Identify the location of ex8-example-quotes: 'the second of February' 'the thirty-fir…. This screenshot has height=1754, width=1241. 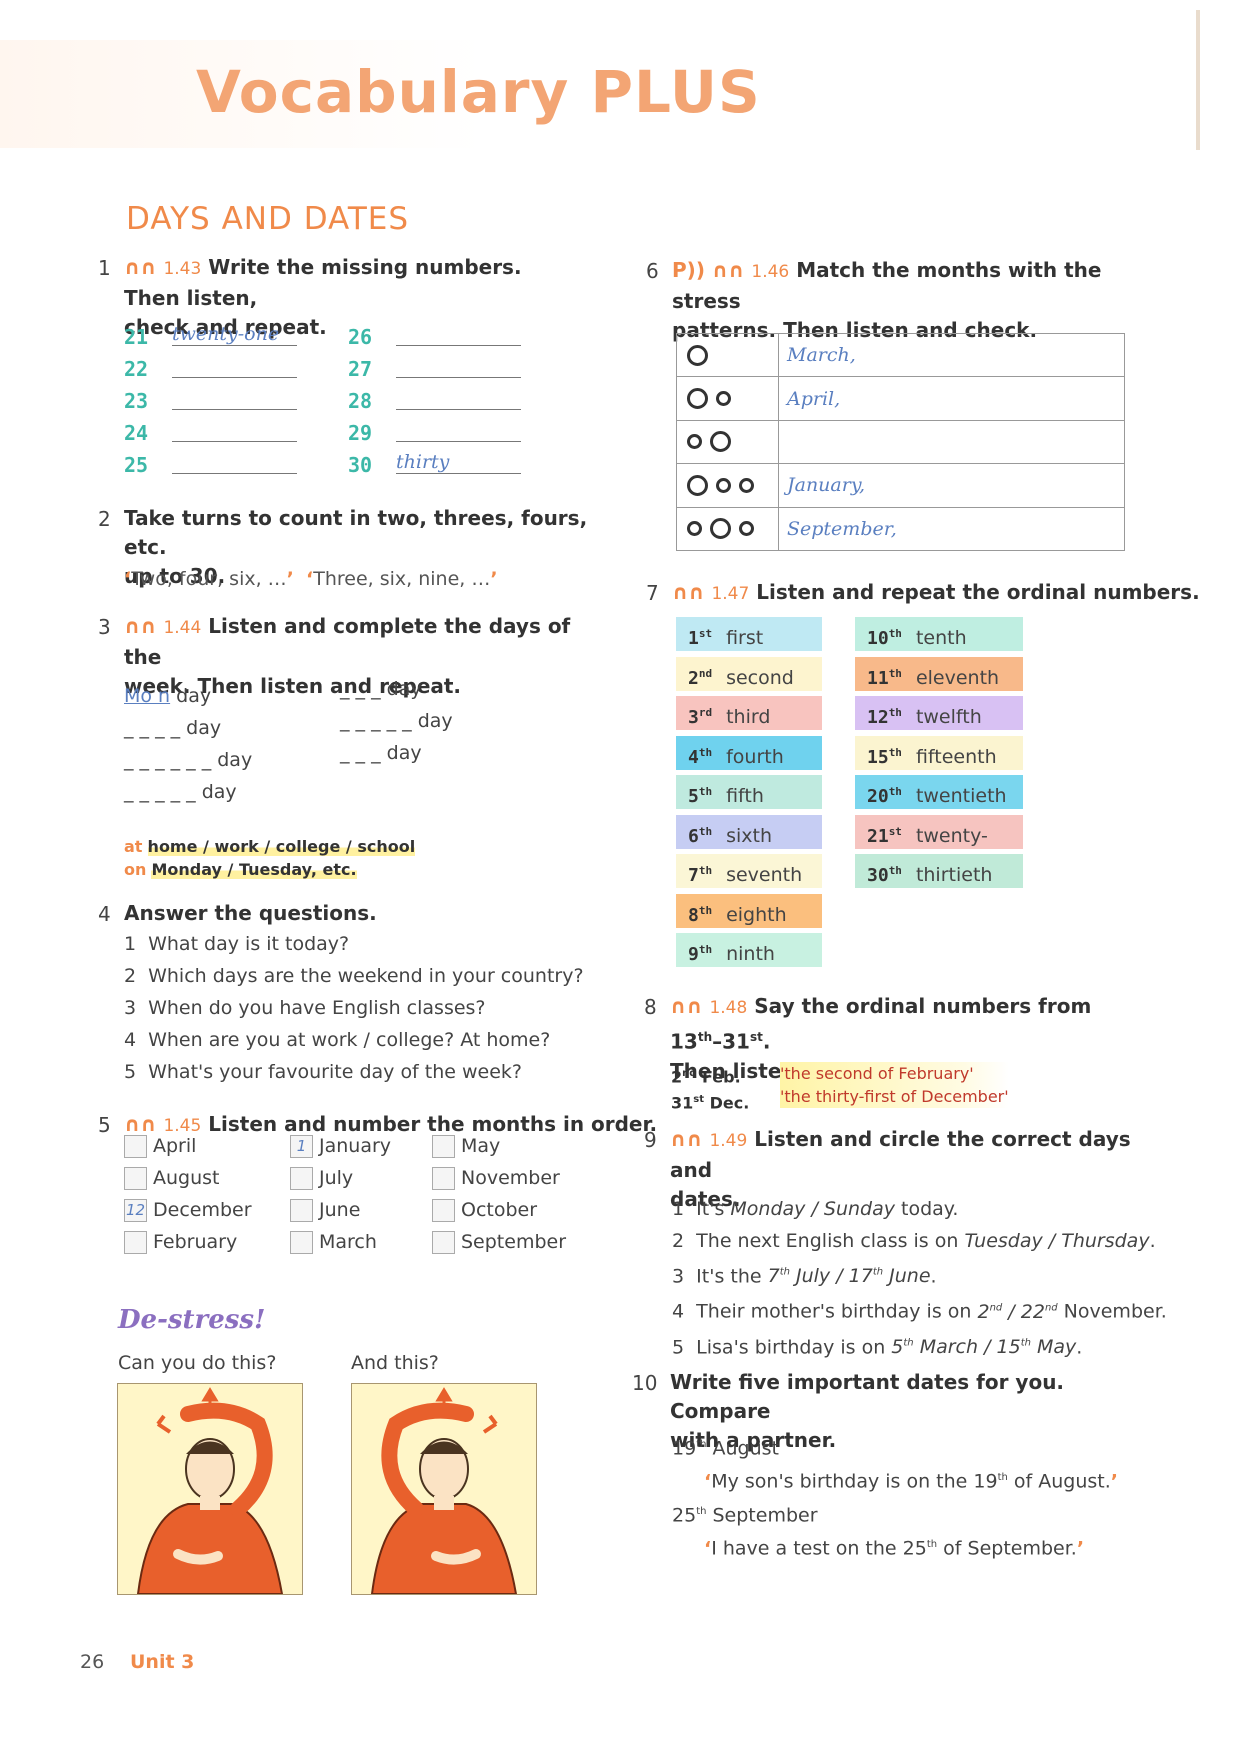
(894, 1085).